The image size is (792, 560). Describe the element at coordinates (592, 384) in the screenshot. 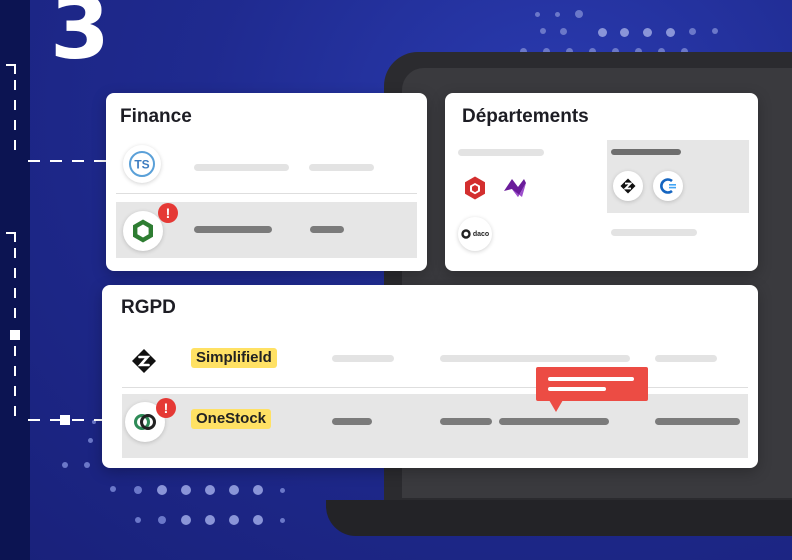

I see `comment-bubble` at that location.